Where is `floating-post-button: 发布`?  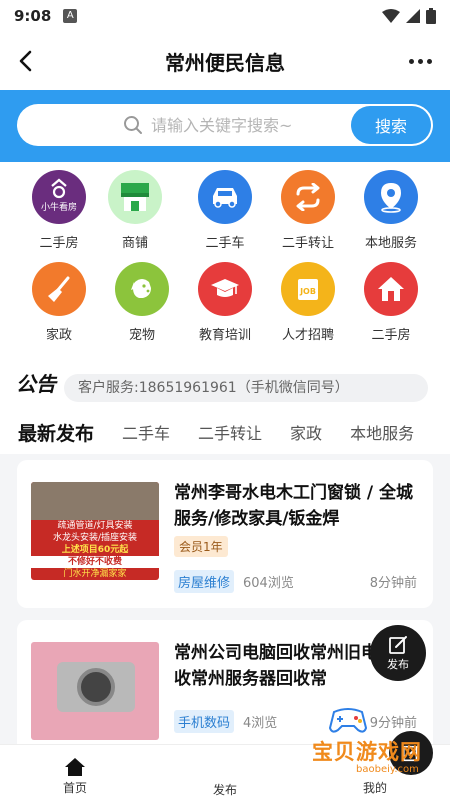 floating-post-button: 发布 is located at coordinates (398, 653).